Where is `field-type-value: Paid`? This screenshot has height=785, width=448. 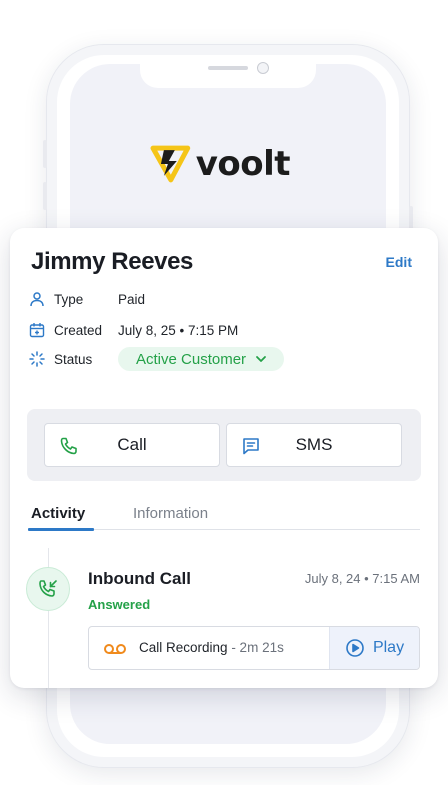 field-type-value: Paid is located at coordinates (132, 299).